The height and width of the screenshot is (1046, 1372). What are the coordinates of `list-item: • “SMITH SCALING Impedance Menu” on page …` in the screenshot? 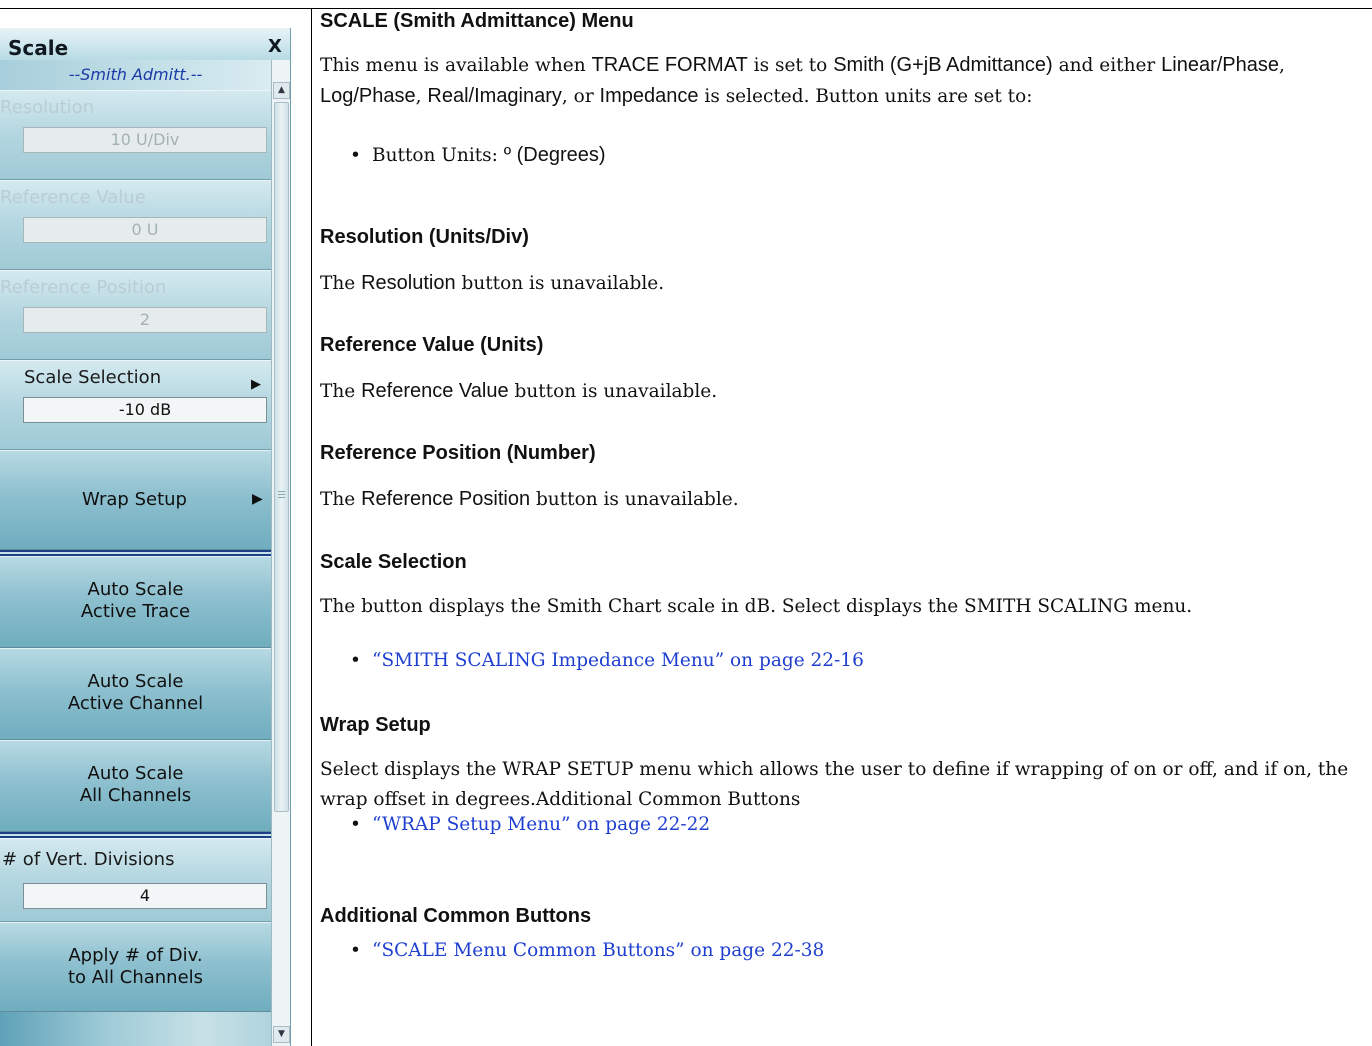 It's located at (607, 660).